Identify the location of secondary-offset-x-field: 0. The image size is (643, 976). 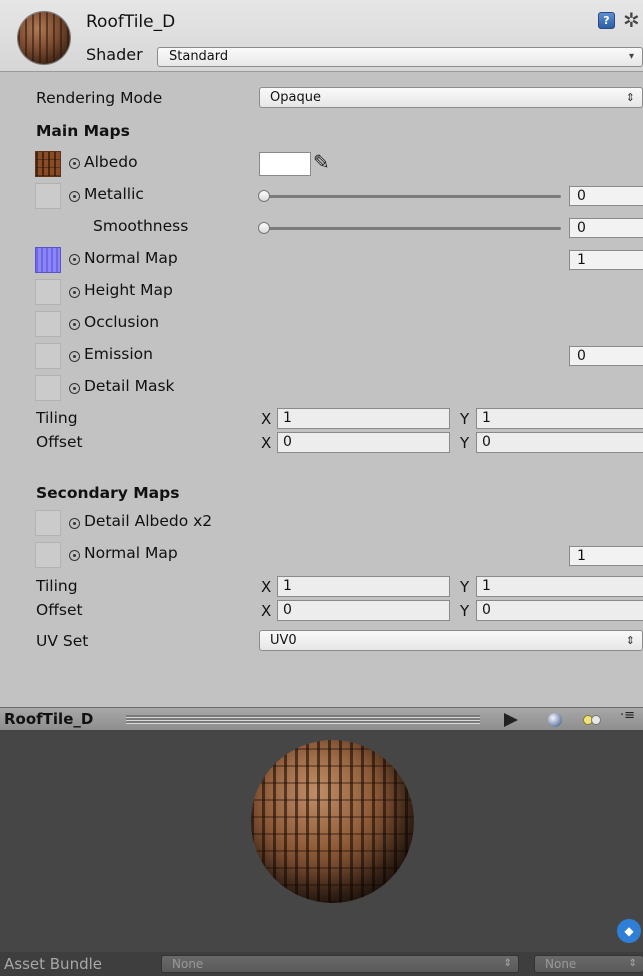
(363, 610).